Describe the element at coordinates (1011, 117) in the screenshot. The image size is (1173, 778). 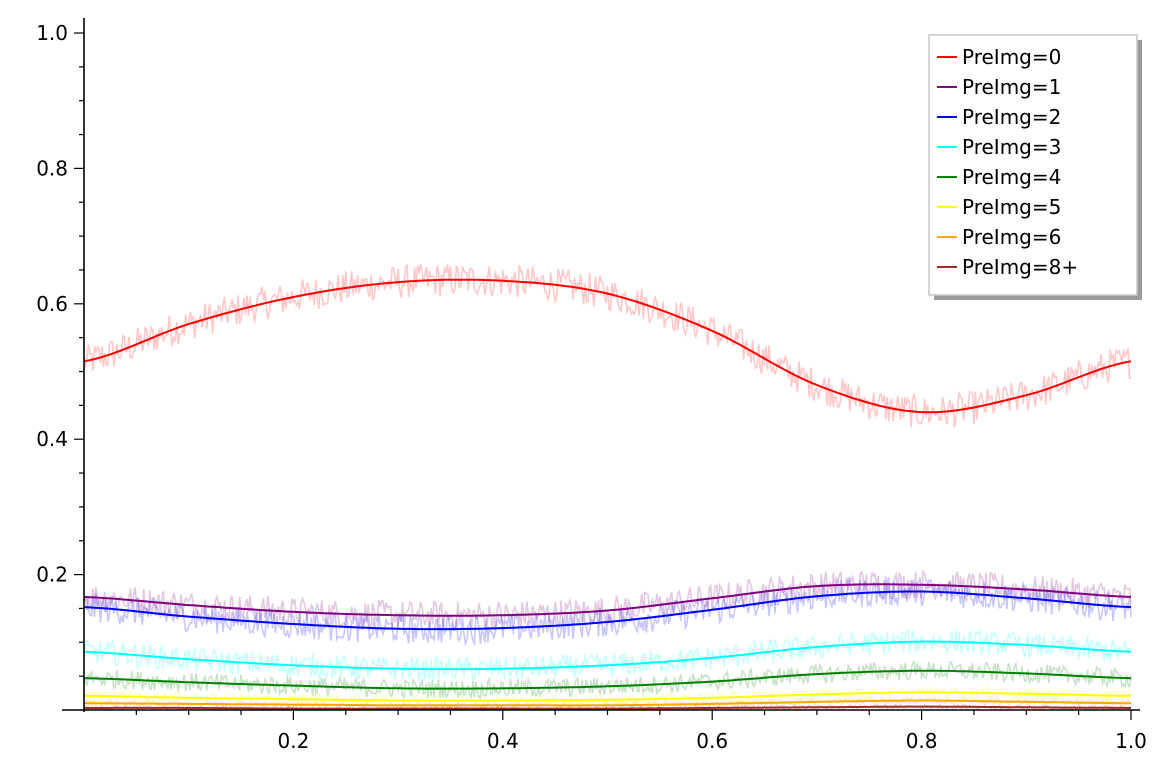
I see `legend-label: PreImg=2` at that location.